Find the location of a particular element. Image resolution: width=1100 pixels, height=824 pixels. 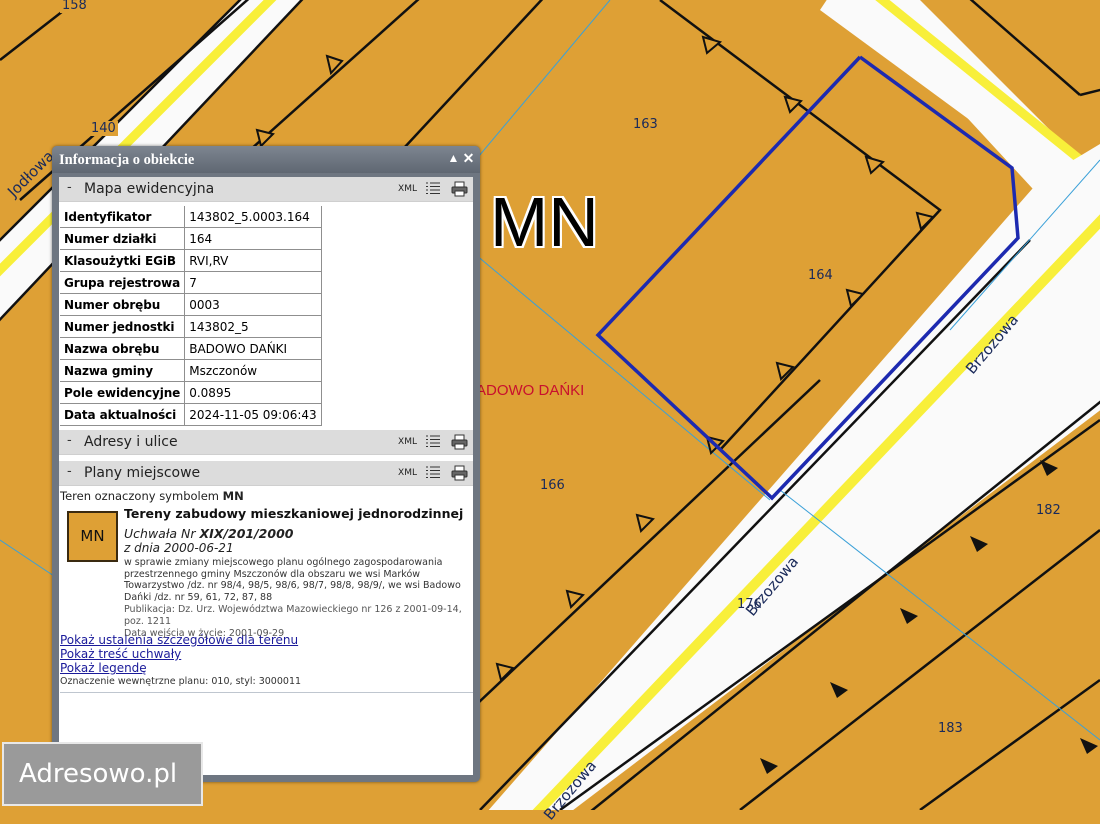

attribute-value: 164 is located at coordinates (253, 238).